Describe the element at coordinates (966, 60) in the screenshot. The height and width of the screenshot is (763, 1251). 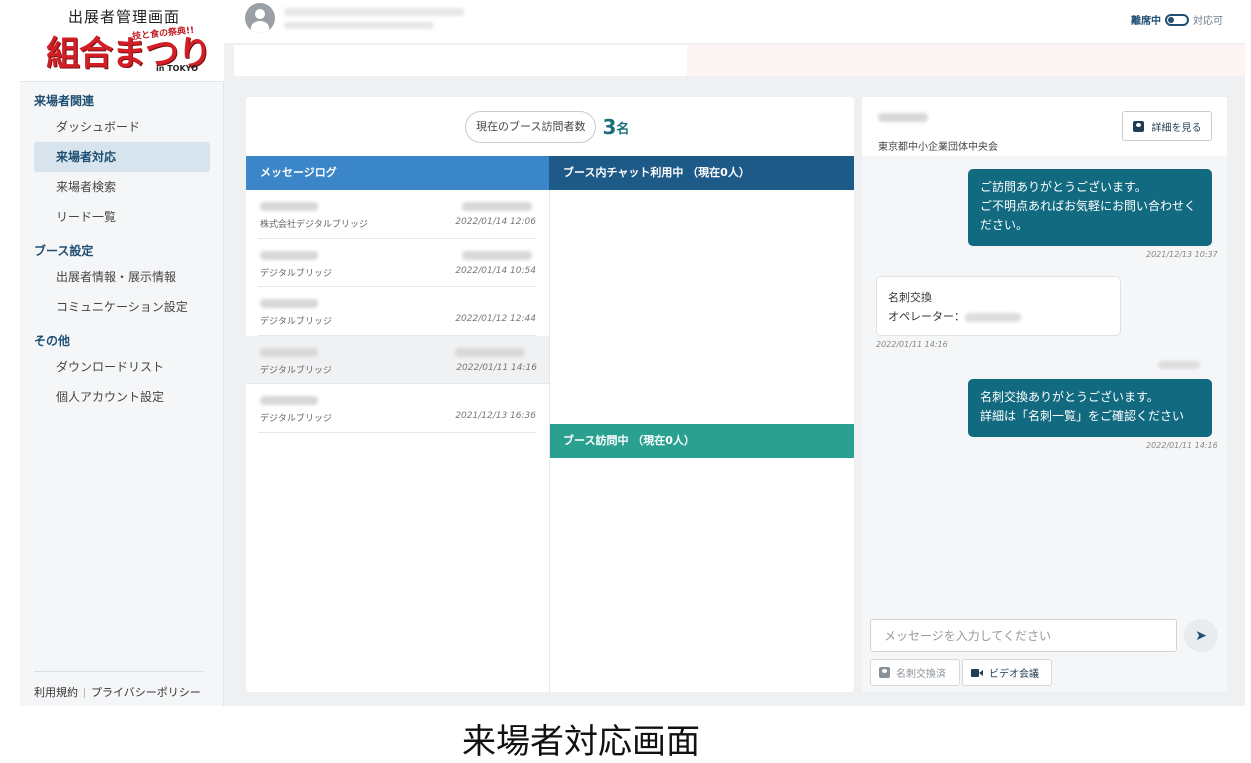
I see `alert-bar` at that location.